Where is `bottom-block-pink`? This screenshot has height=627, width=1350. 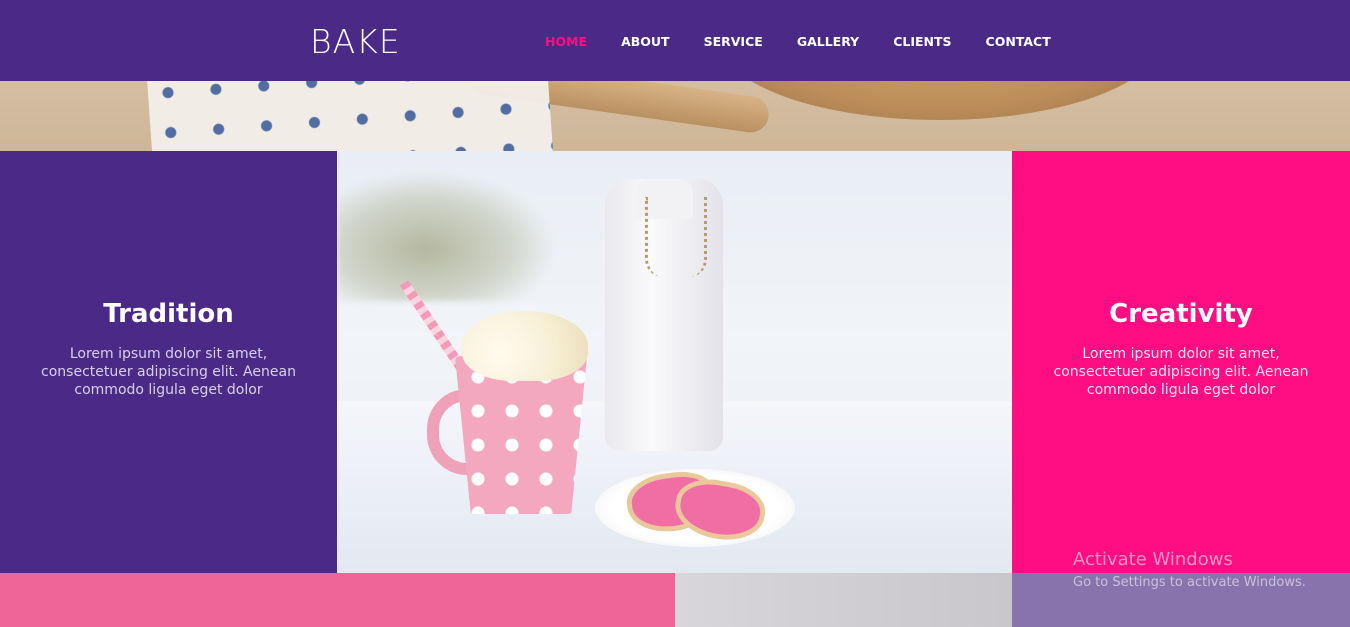 bottom-block-pink is located at coordinates (337, 600).